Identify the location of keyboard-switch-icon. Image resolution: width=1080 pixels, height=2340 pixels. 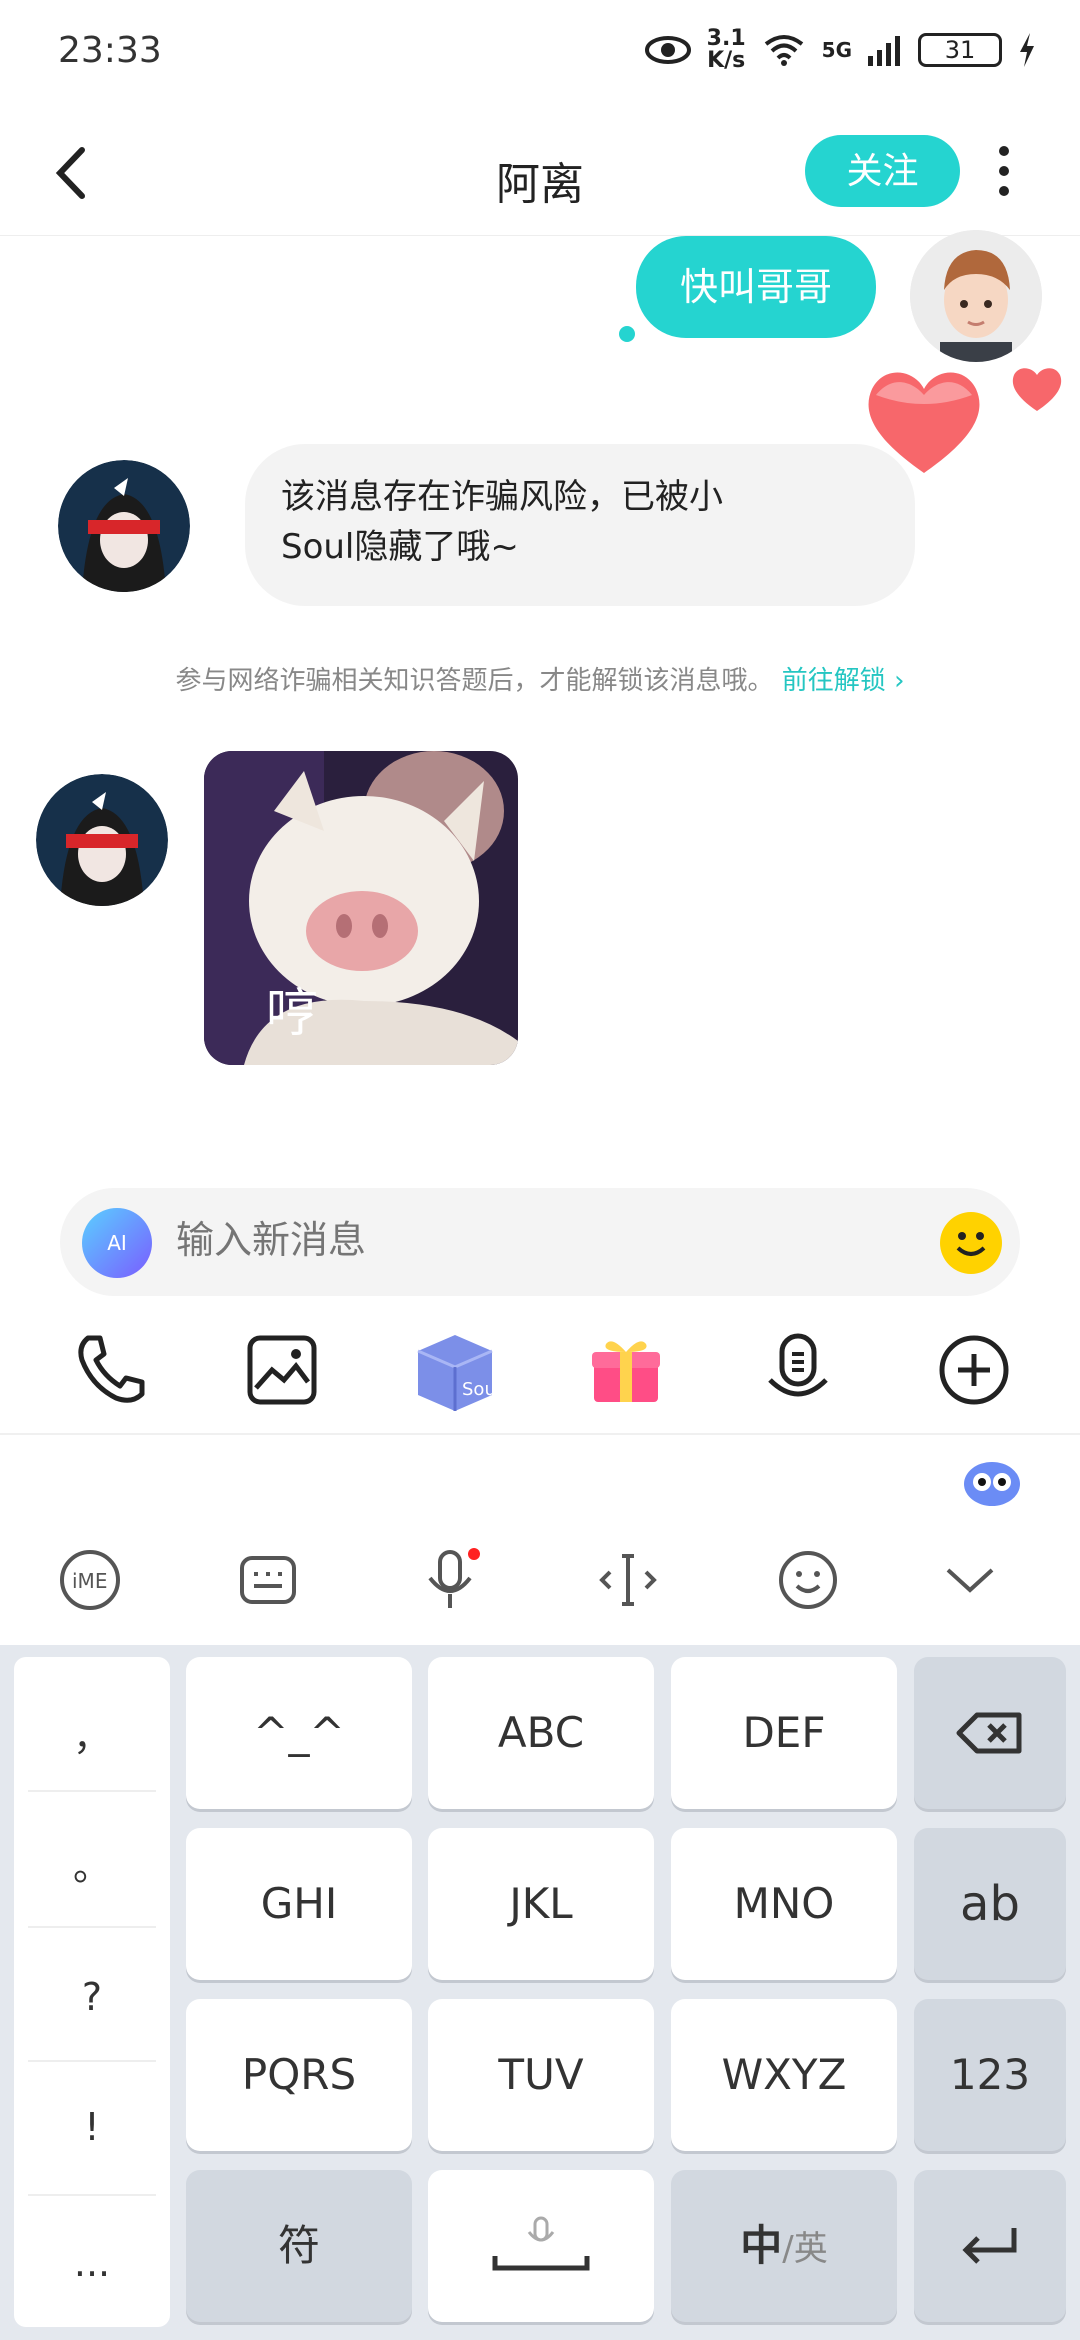
(268, 1580).